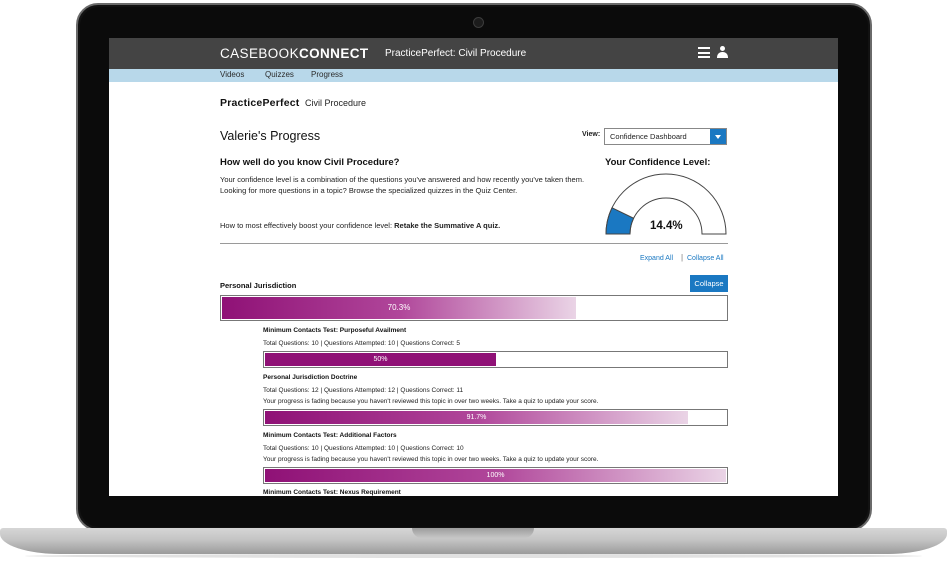  I want to click on user-icon, so click(722, 52).